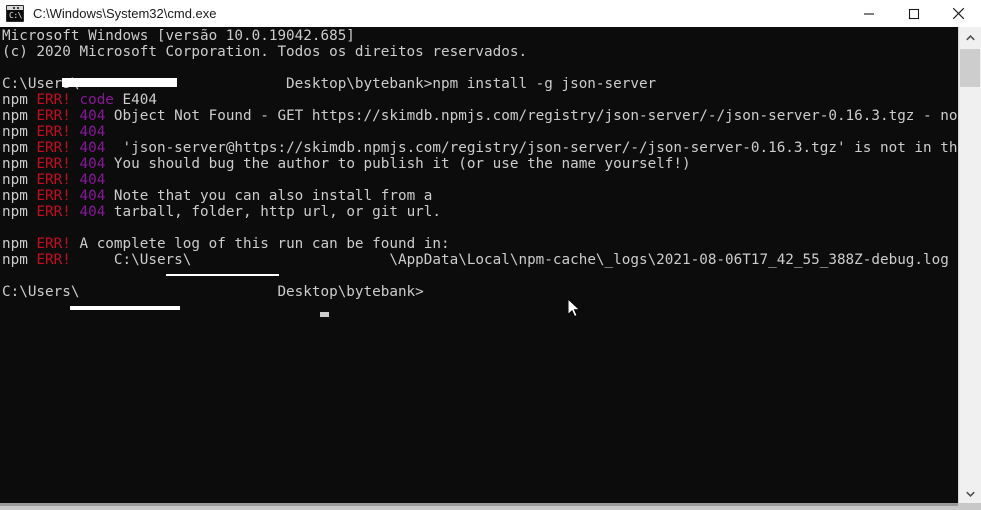  I want to click on scrollbar-track, so click(970, 264).